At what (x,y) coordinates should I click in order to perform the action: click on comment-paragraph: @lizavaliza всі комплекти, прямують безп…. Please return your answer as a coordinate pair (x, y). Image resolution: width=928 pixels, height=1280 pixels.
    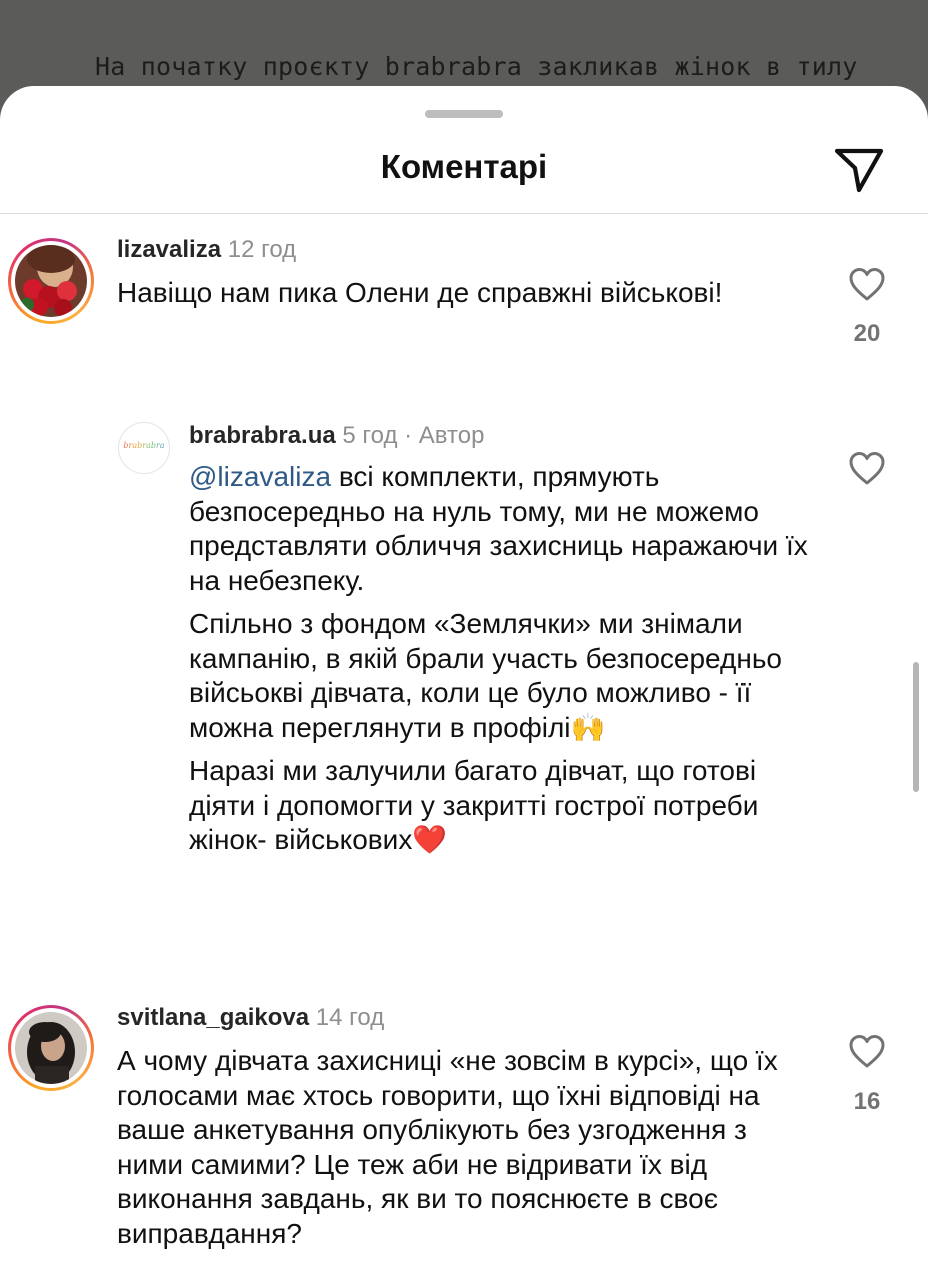
    Looking at the image, I should click on (498, 528).